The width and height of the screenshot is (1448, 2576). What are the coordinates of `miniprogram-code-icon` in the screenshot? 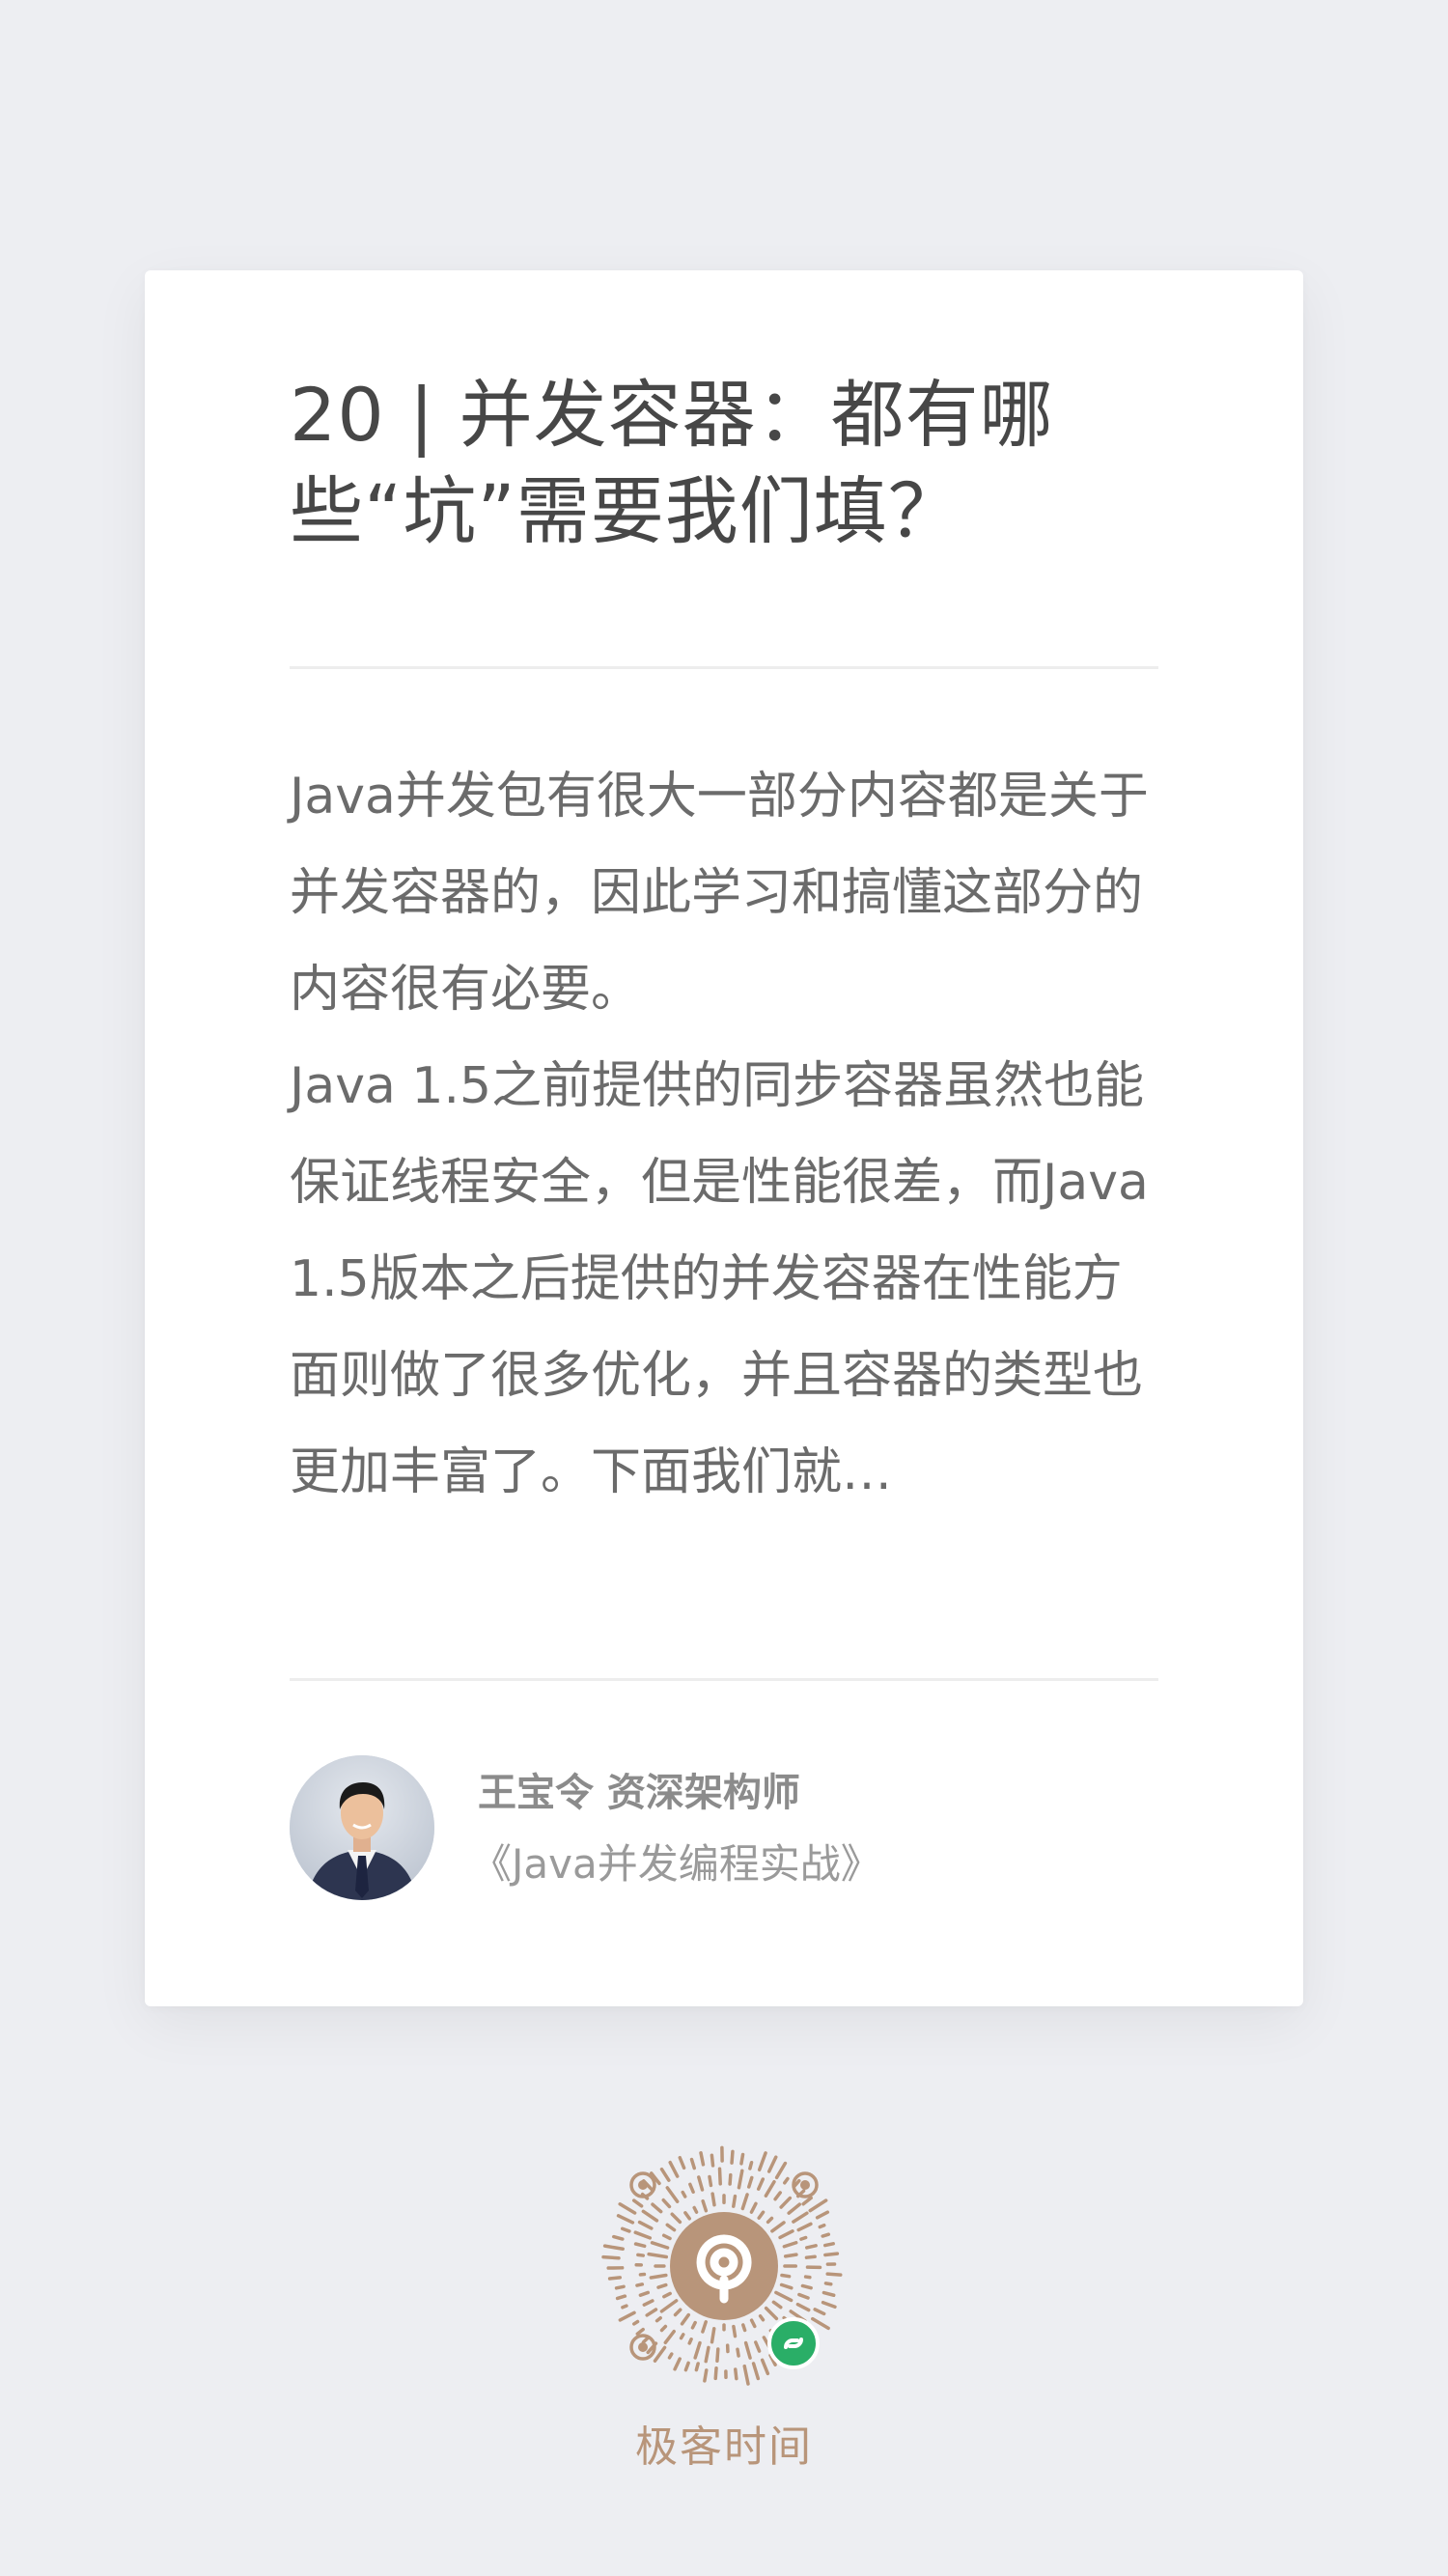 It's located at (724, 2267).